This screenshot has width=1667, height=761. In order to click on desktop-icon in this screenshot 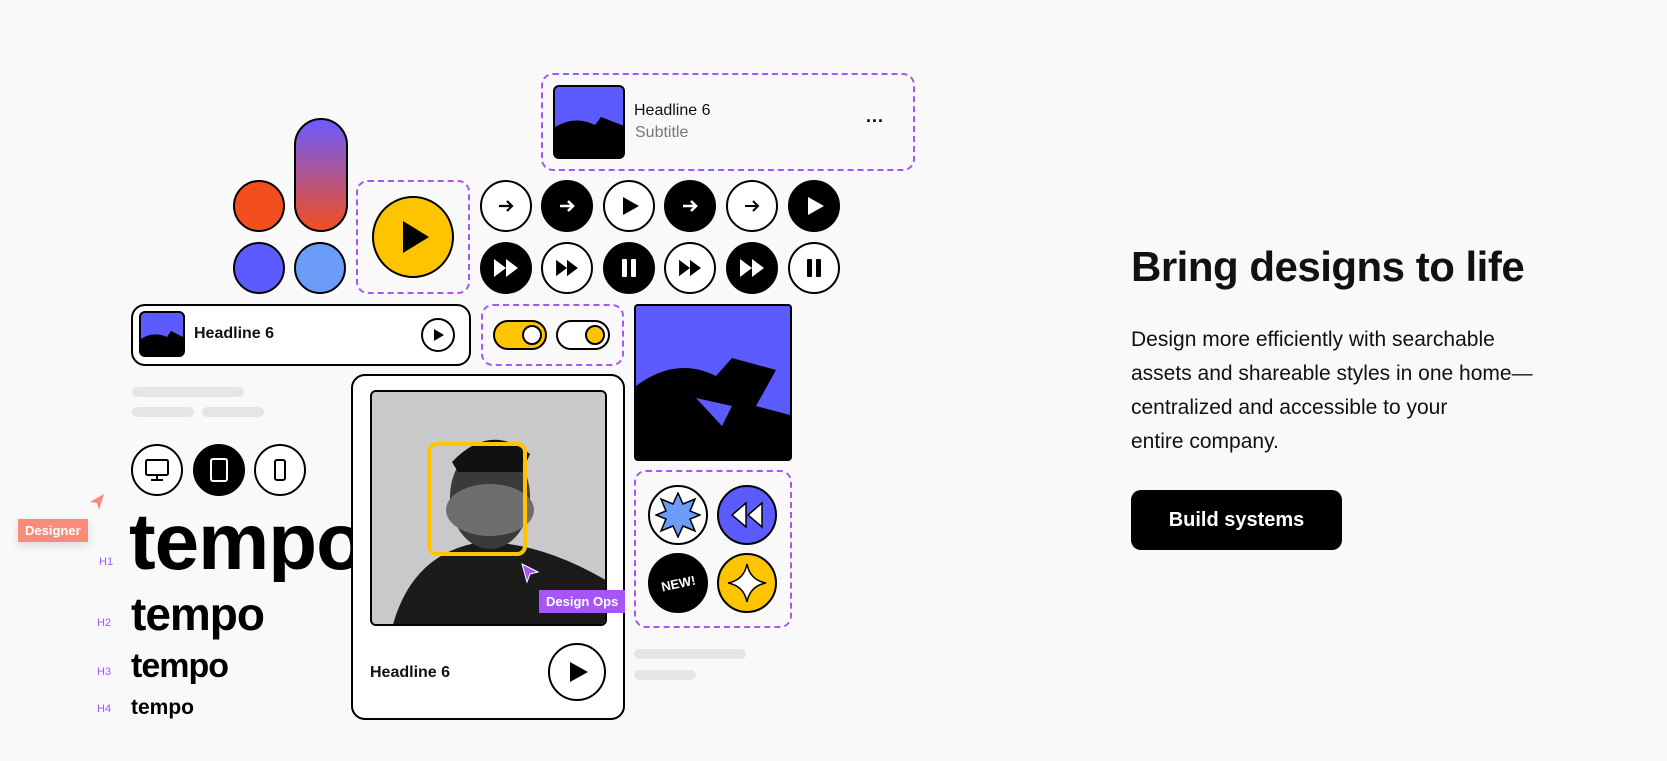, I will do `click(157, 470)`.